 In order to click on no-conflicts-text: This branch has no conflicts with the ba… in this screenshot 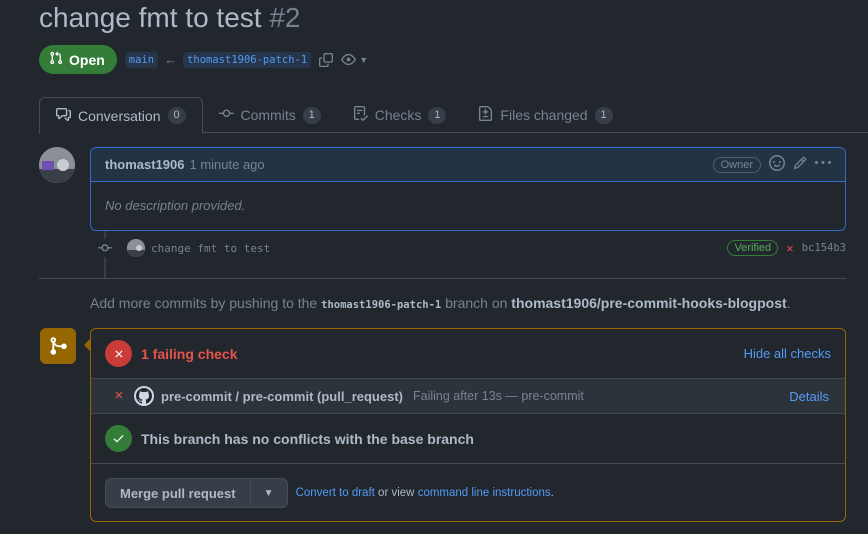, I will do `click(307, 438)`.